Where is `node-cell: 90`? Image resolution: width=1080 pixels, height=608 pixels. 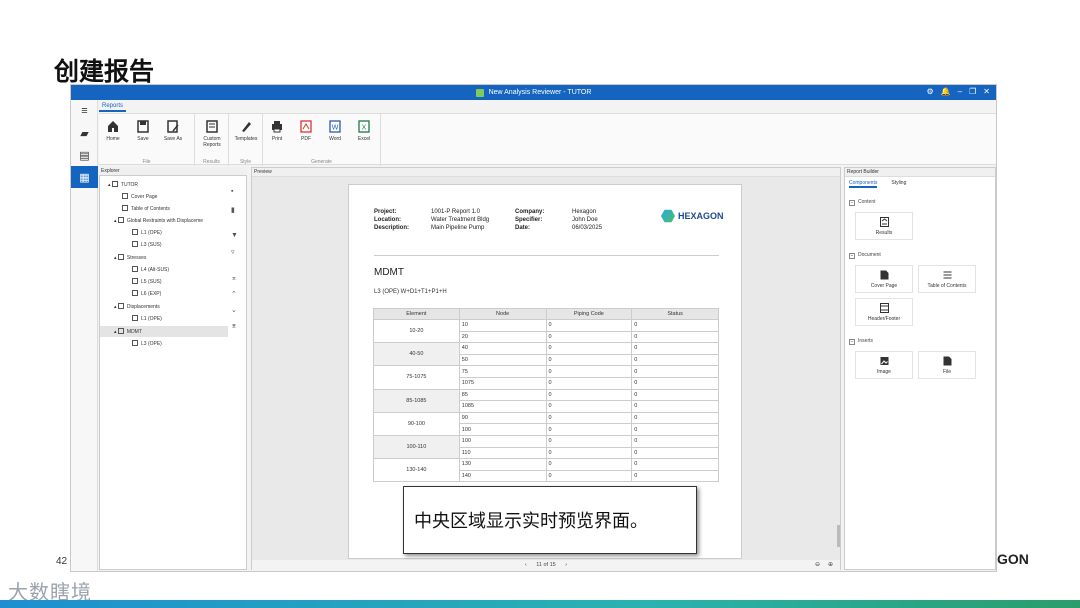 node-cell: 90 is located at coordinates (502, 418).